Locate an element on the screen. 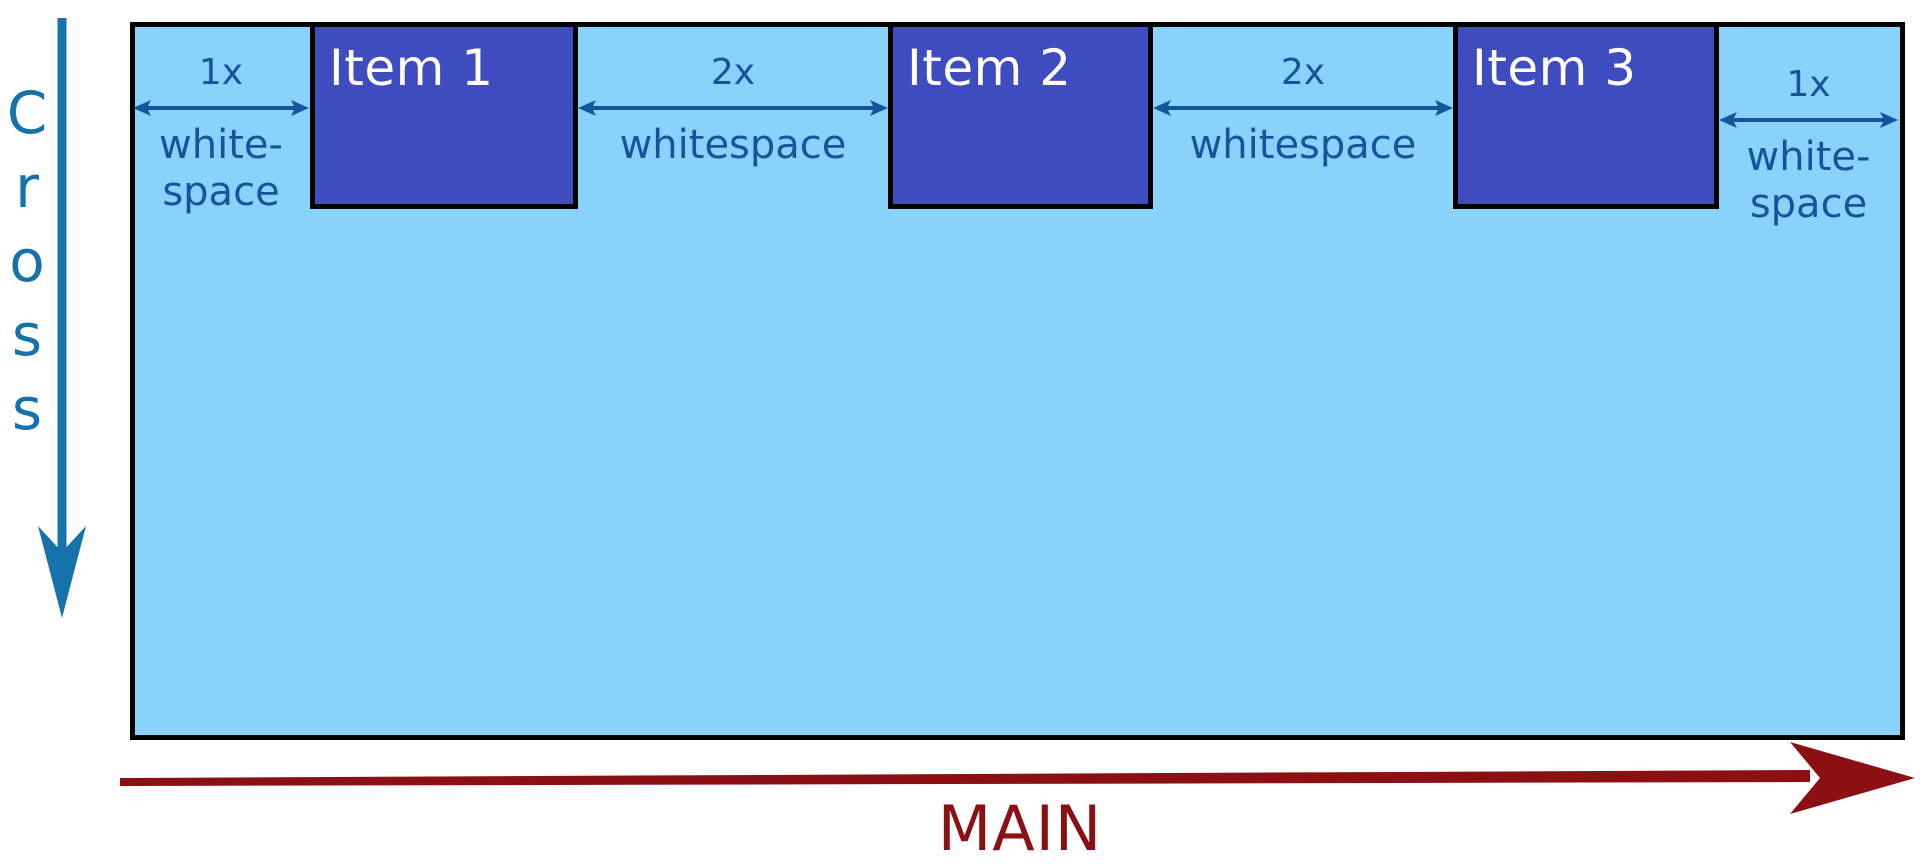  flex-item-2: Item 2 is located at coordinates (1020, 115).